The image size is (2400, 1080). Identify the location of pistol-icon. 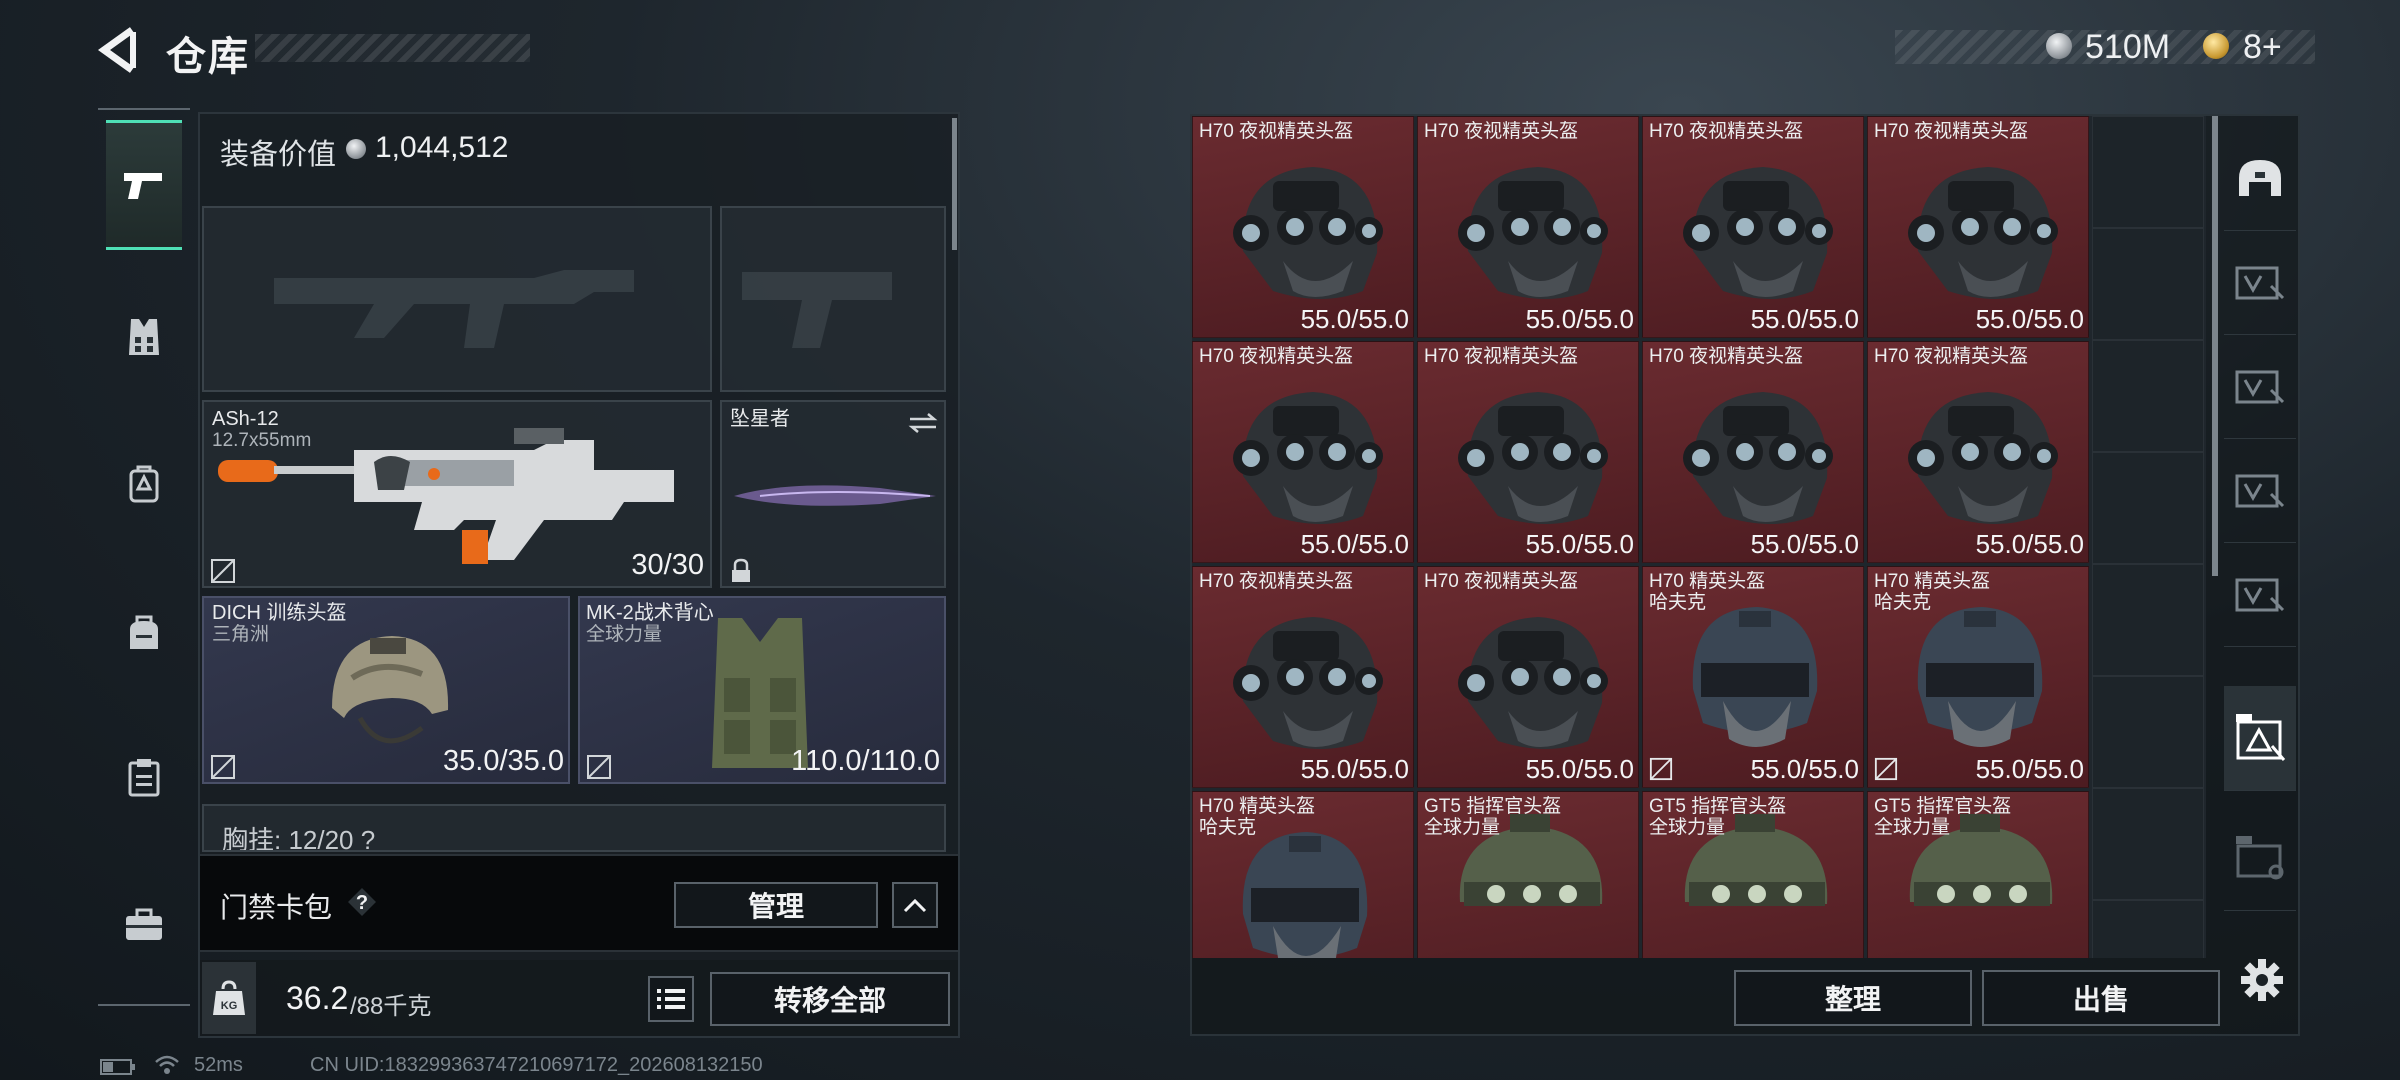
(143, 186).